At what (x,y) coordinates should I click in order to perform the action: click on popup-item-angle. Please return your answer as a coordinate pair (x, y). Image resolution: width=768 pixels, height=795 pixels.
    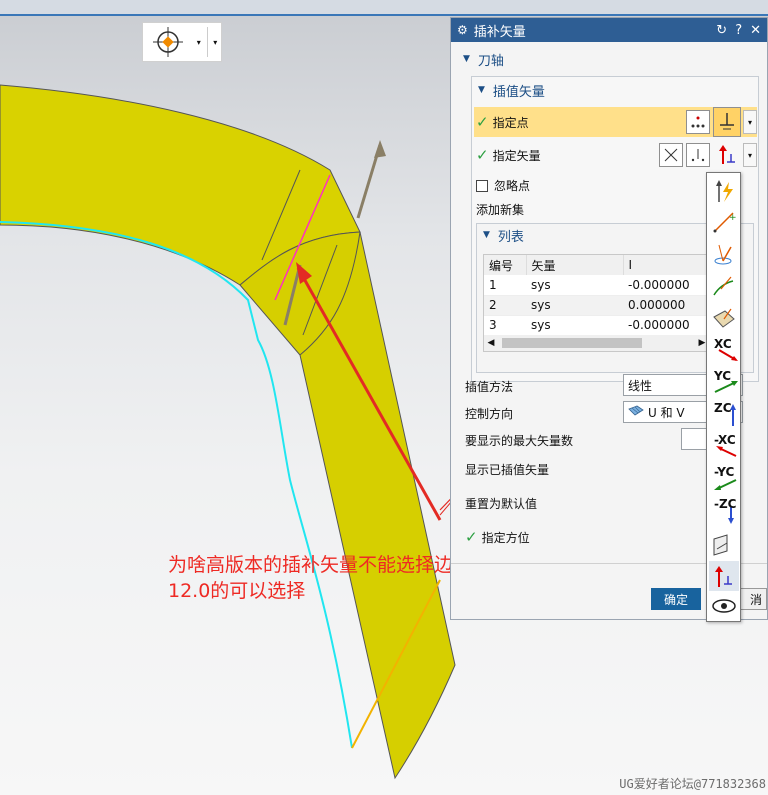
    Looking at the image, I should click on (724, 254).